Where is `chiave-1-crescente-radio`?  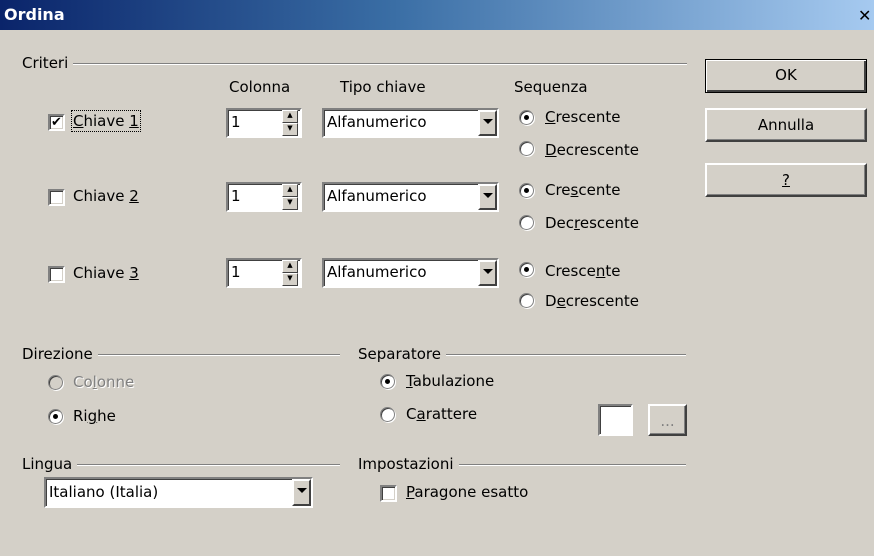 chiave-1-crescente-radio is located at coordinates (526, 117).